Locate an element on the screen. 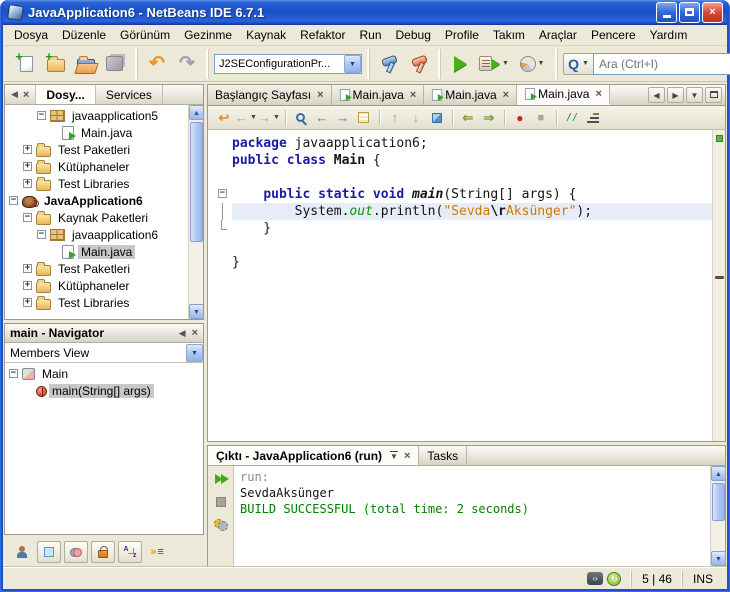 The image size is (730, 592). output-scrollbar: ▲ ▼ is located at coordinates (718, 516).